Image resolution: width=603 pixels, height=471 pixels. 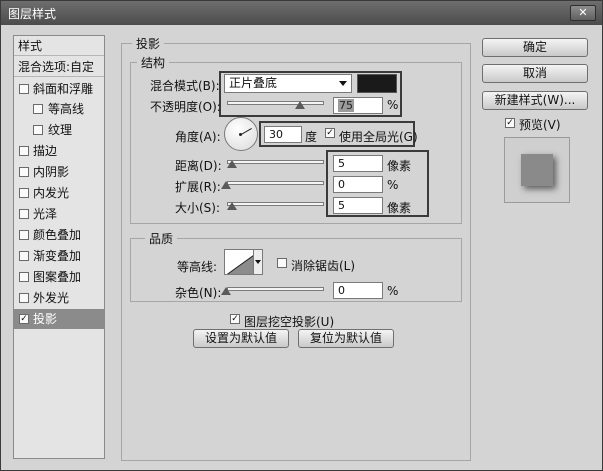 I want to click on style-item-label: 颜色叠加, so click(x=57, y=235).